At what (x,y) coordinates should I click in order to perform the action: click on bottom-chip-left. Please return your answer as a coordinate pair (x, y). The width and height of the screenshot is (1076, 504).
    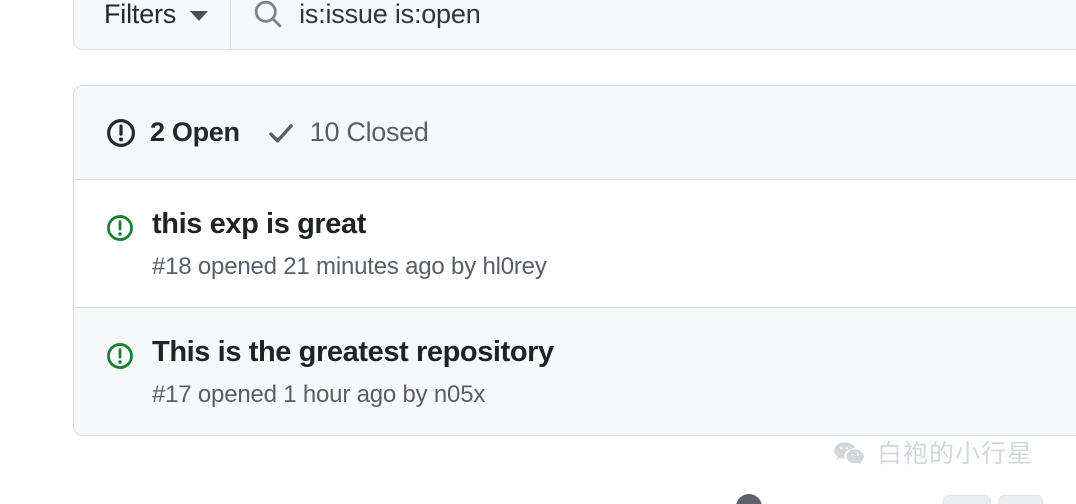
    Looking at the image, I should click on (967, 499).